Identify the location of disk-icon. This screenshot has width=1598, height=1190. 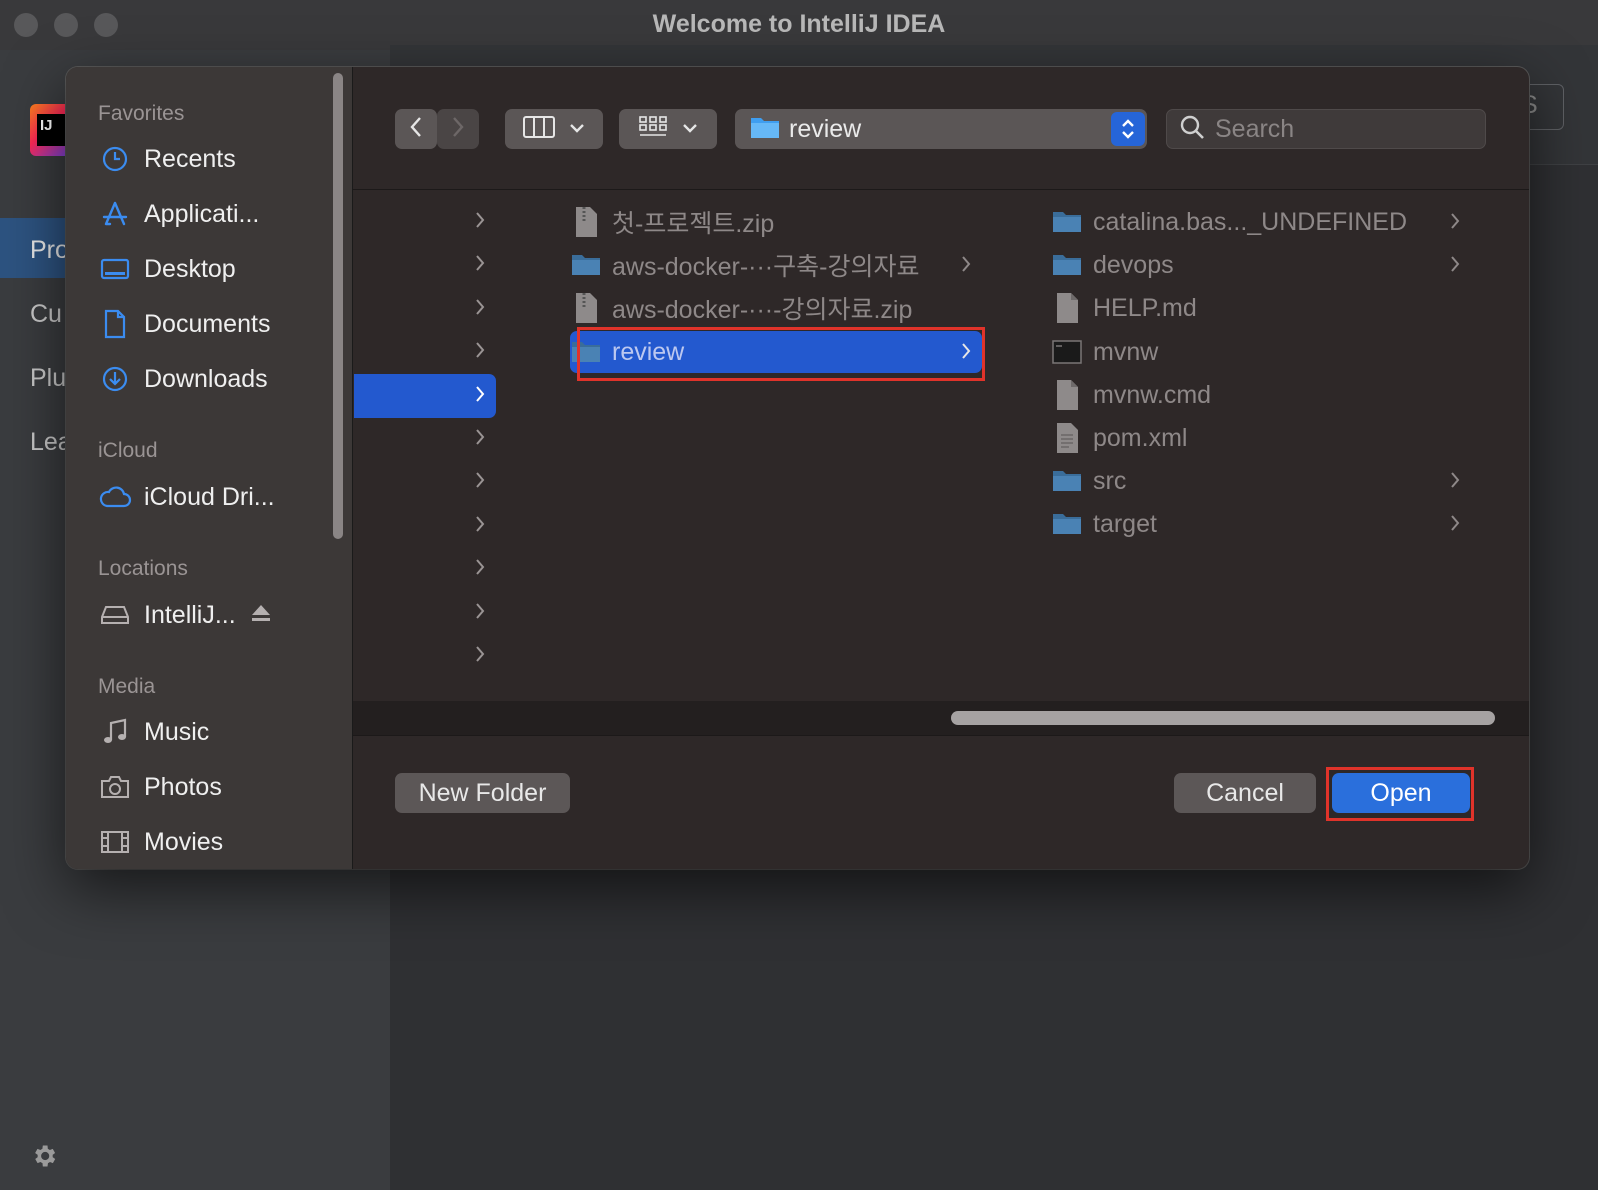
(115, 615).